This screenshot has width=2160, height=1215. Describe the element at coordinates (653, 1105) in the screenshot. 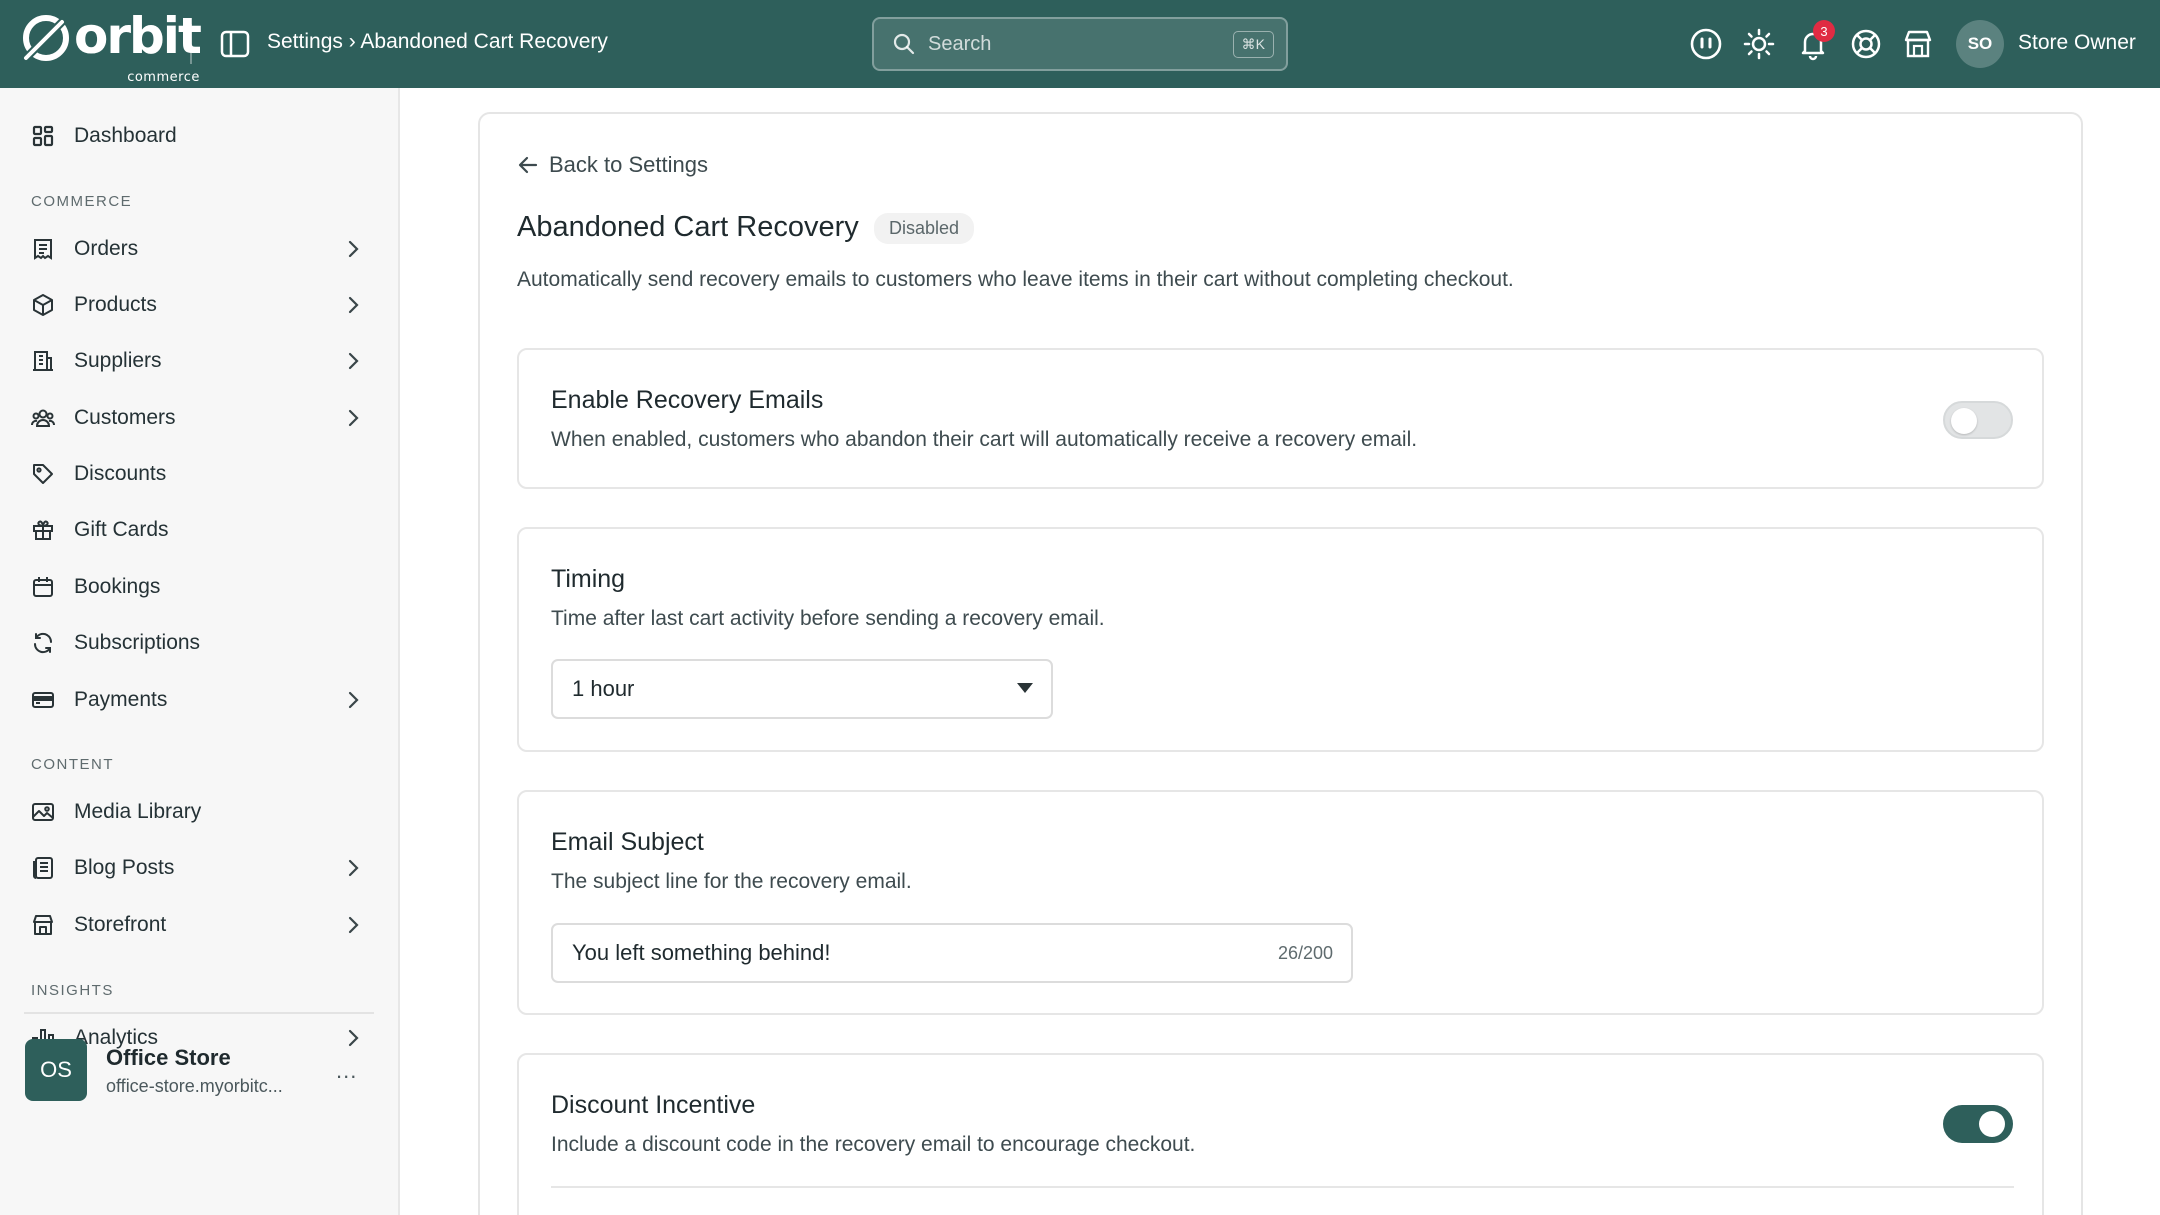

I see `section-title: Discount Incentive` at that location.